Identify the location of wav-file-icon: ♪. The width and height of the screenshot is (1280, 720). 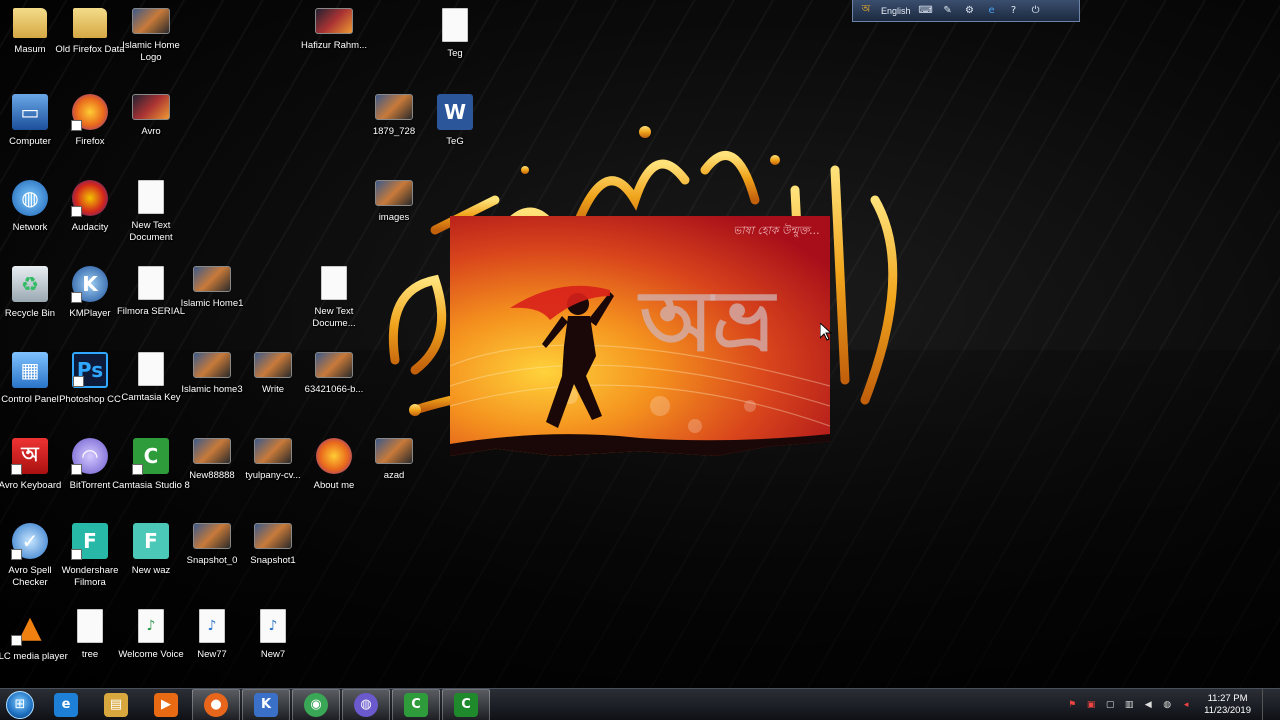
(212, 626).